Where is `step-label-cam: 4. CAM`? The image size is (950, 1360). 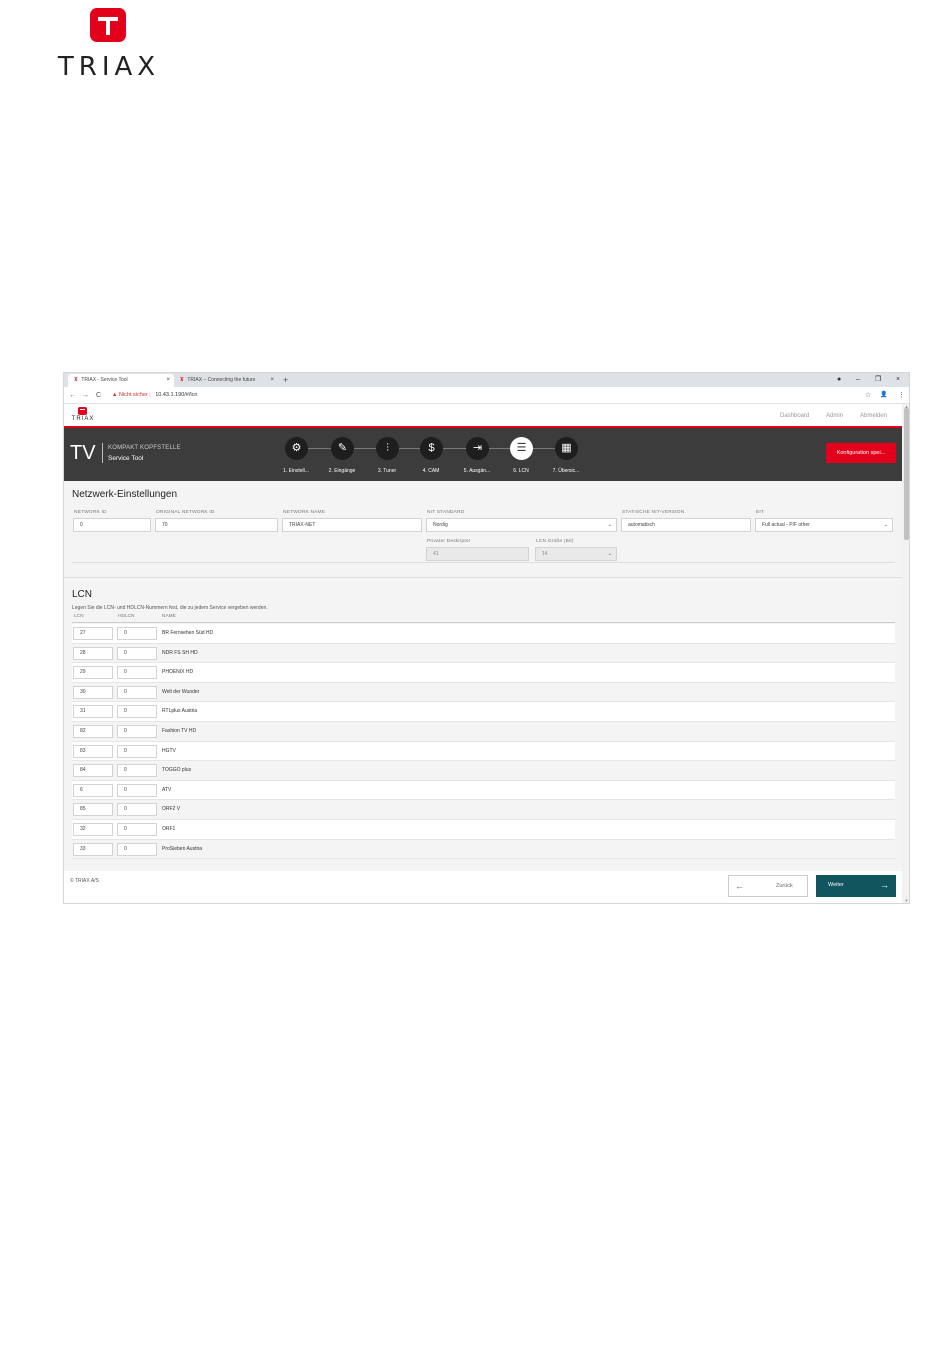
step-label-cam: 4. CAM is located at coordinates (431, 471).